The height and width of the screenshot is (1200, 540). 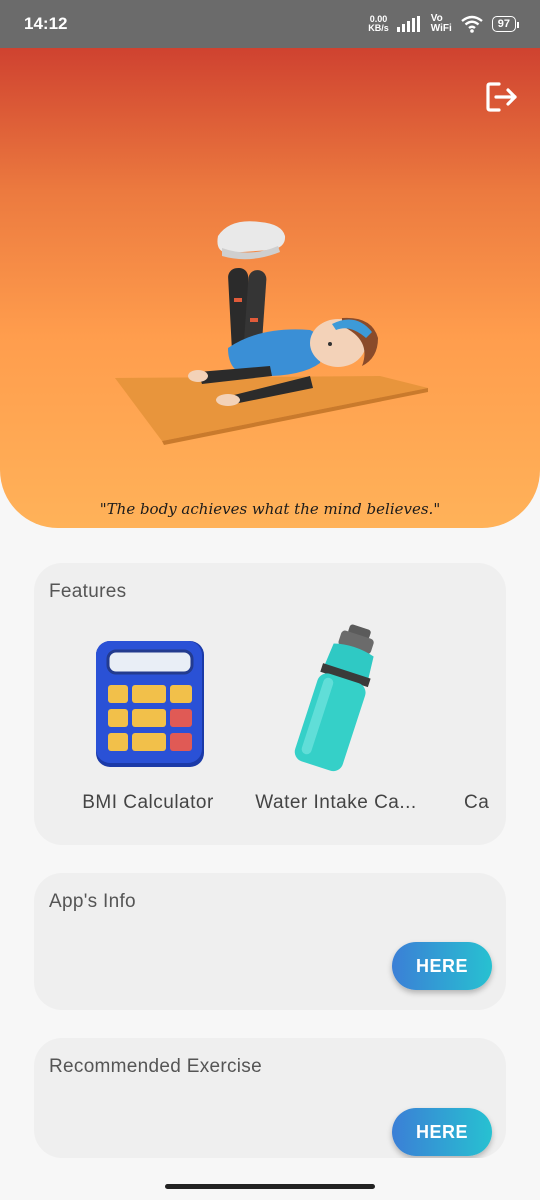 I want to click on feature-label: BMI Calculator, so click(x=148, y=802).